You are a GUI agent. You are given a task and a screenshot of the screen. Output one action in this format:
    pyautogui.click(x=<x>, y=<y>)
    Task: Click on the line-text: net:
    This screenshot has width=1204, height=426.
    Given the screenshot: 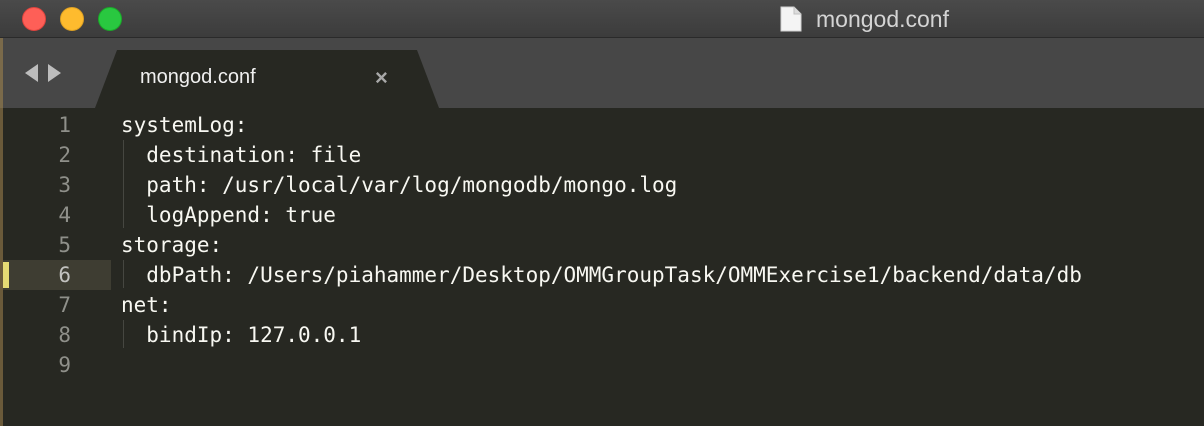 What is the action you would take?
    pyautogui.click(x=146, y=305)
    